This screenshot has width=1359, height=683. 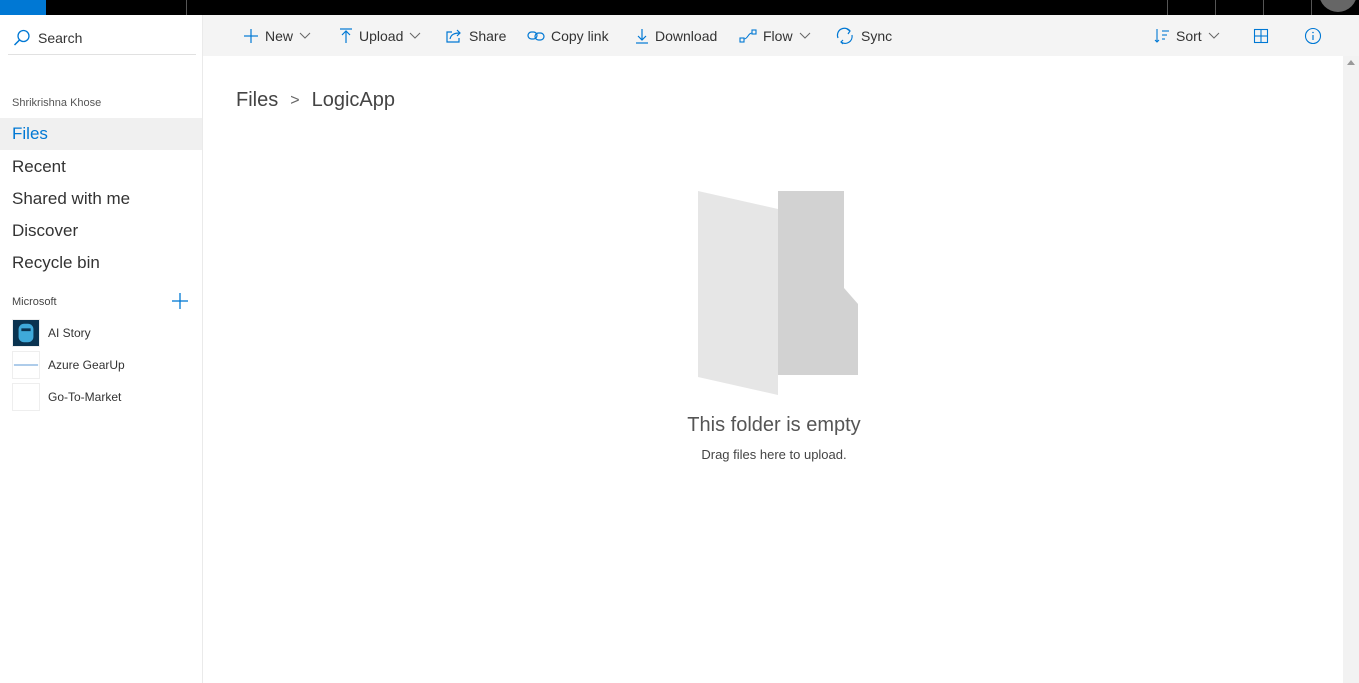 I want to click on site-label: Go-To-Market, so click(x=85, y=397).